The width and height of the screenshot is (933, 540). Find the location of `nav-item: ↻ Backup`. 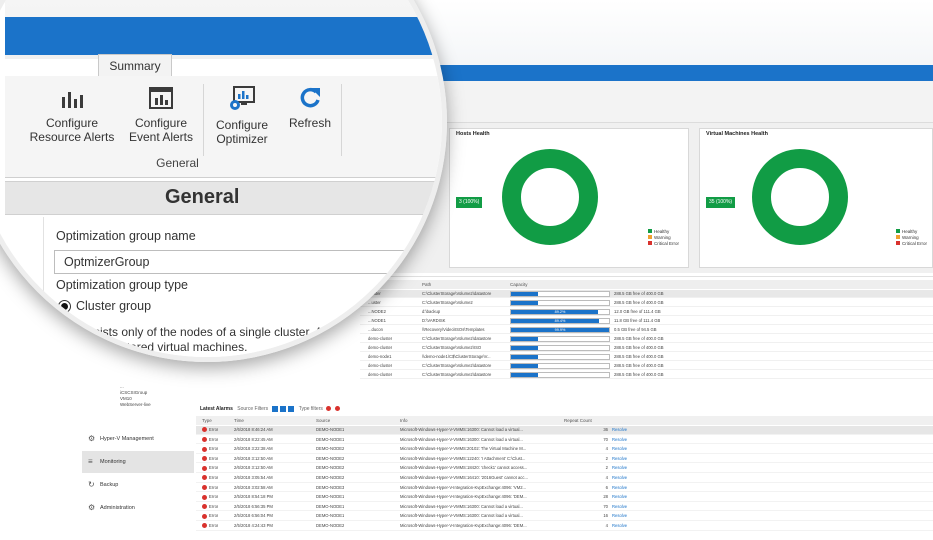

nav-item: ↻ Backup is located at coordinates (138, 485).